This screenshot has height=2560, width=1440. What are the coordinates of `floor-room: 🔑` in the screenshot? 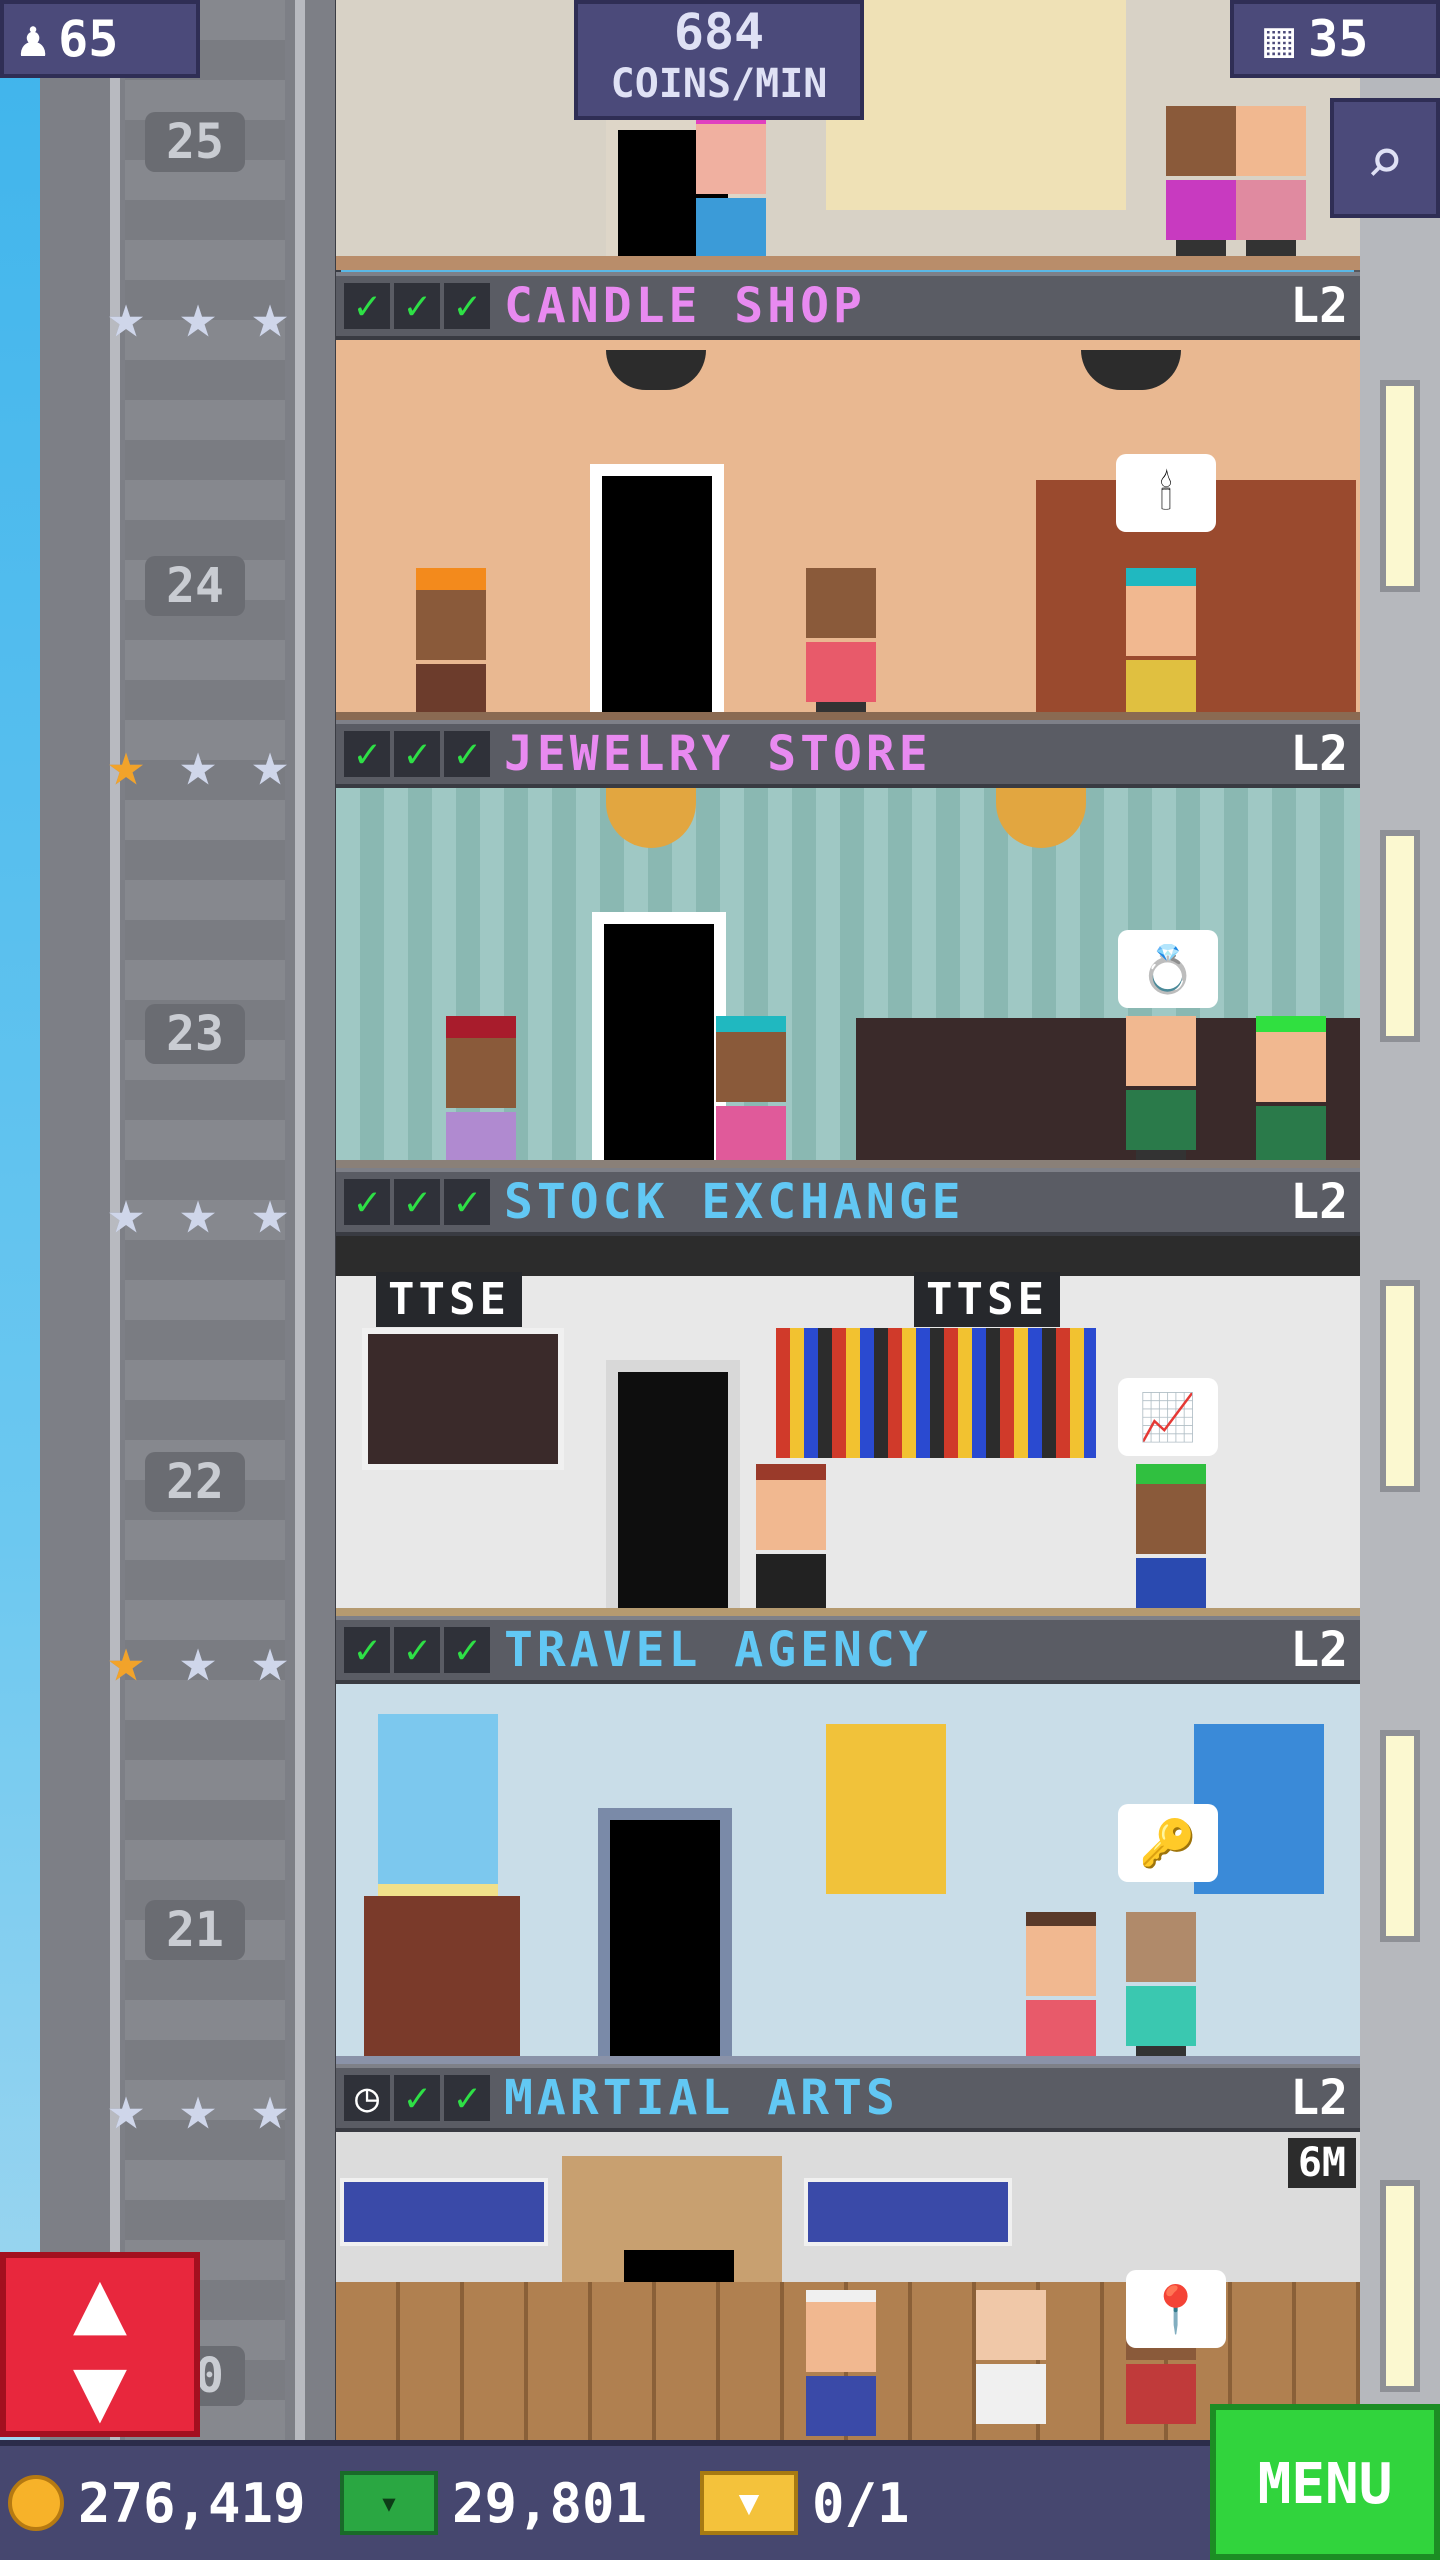 It's located at (848, 1877).